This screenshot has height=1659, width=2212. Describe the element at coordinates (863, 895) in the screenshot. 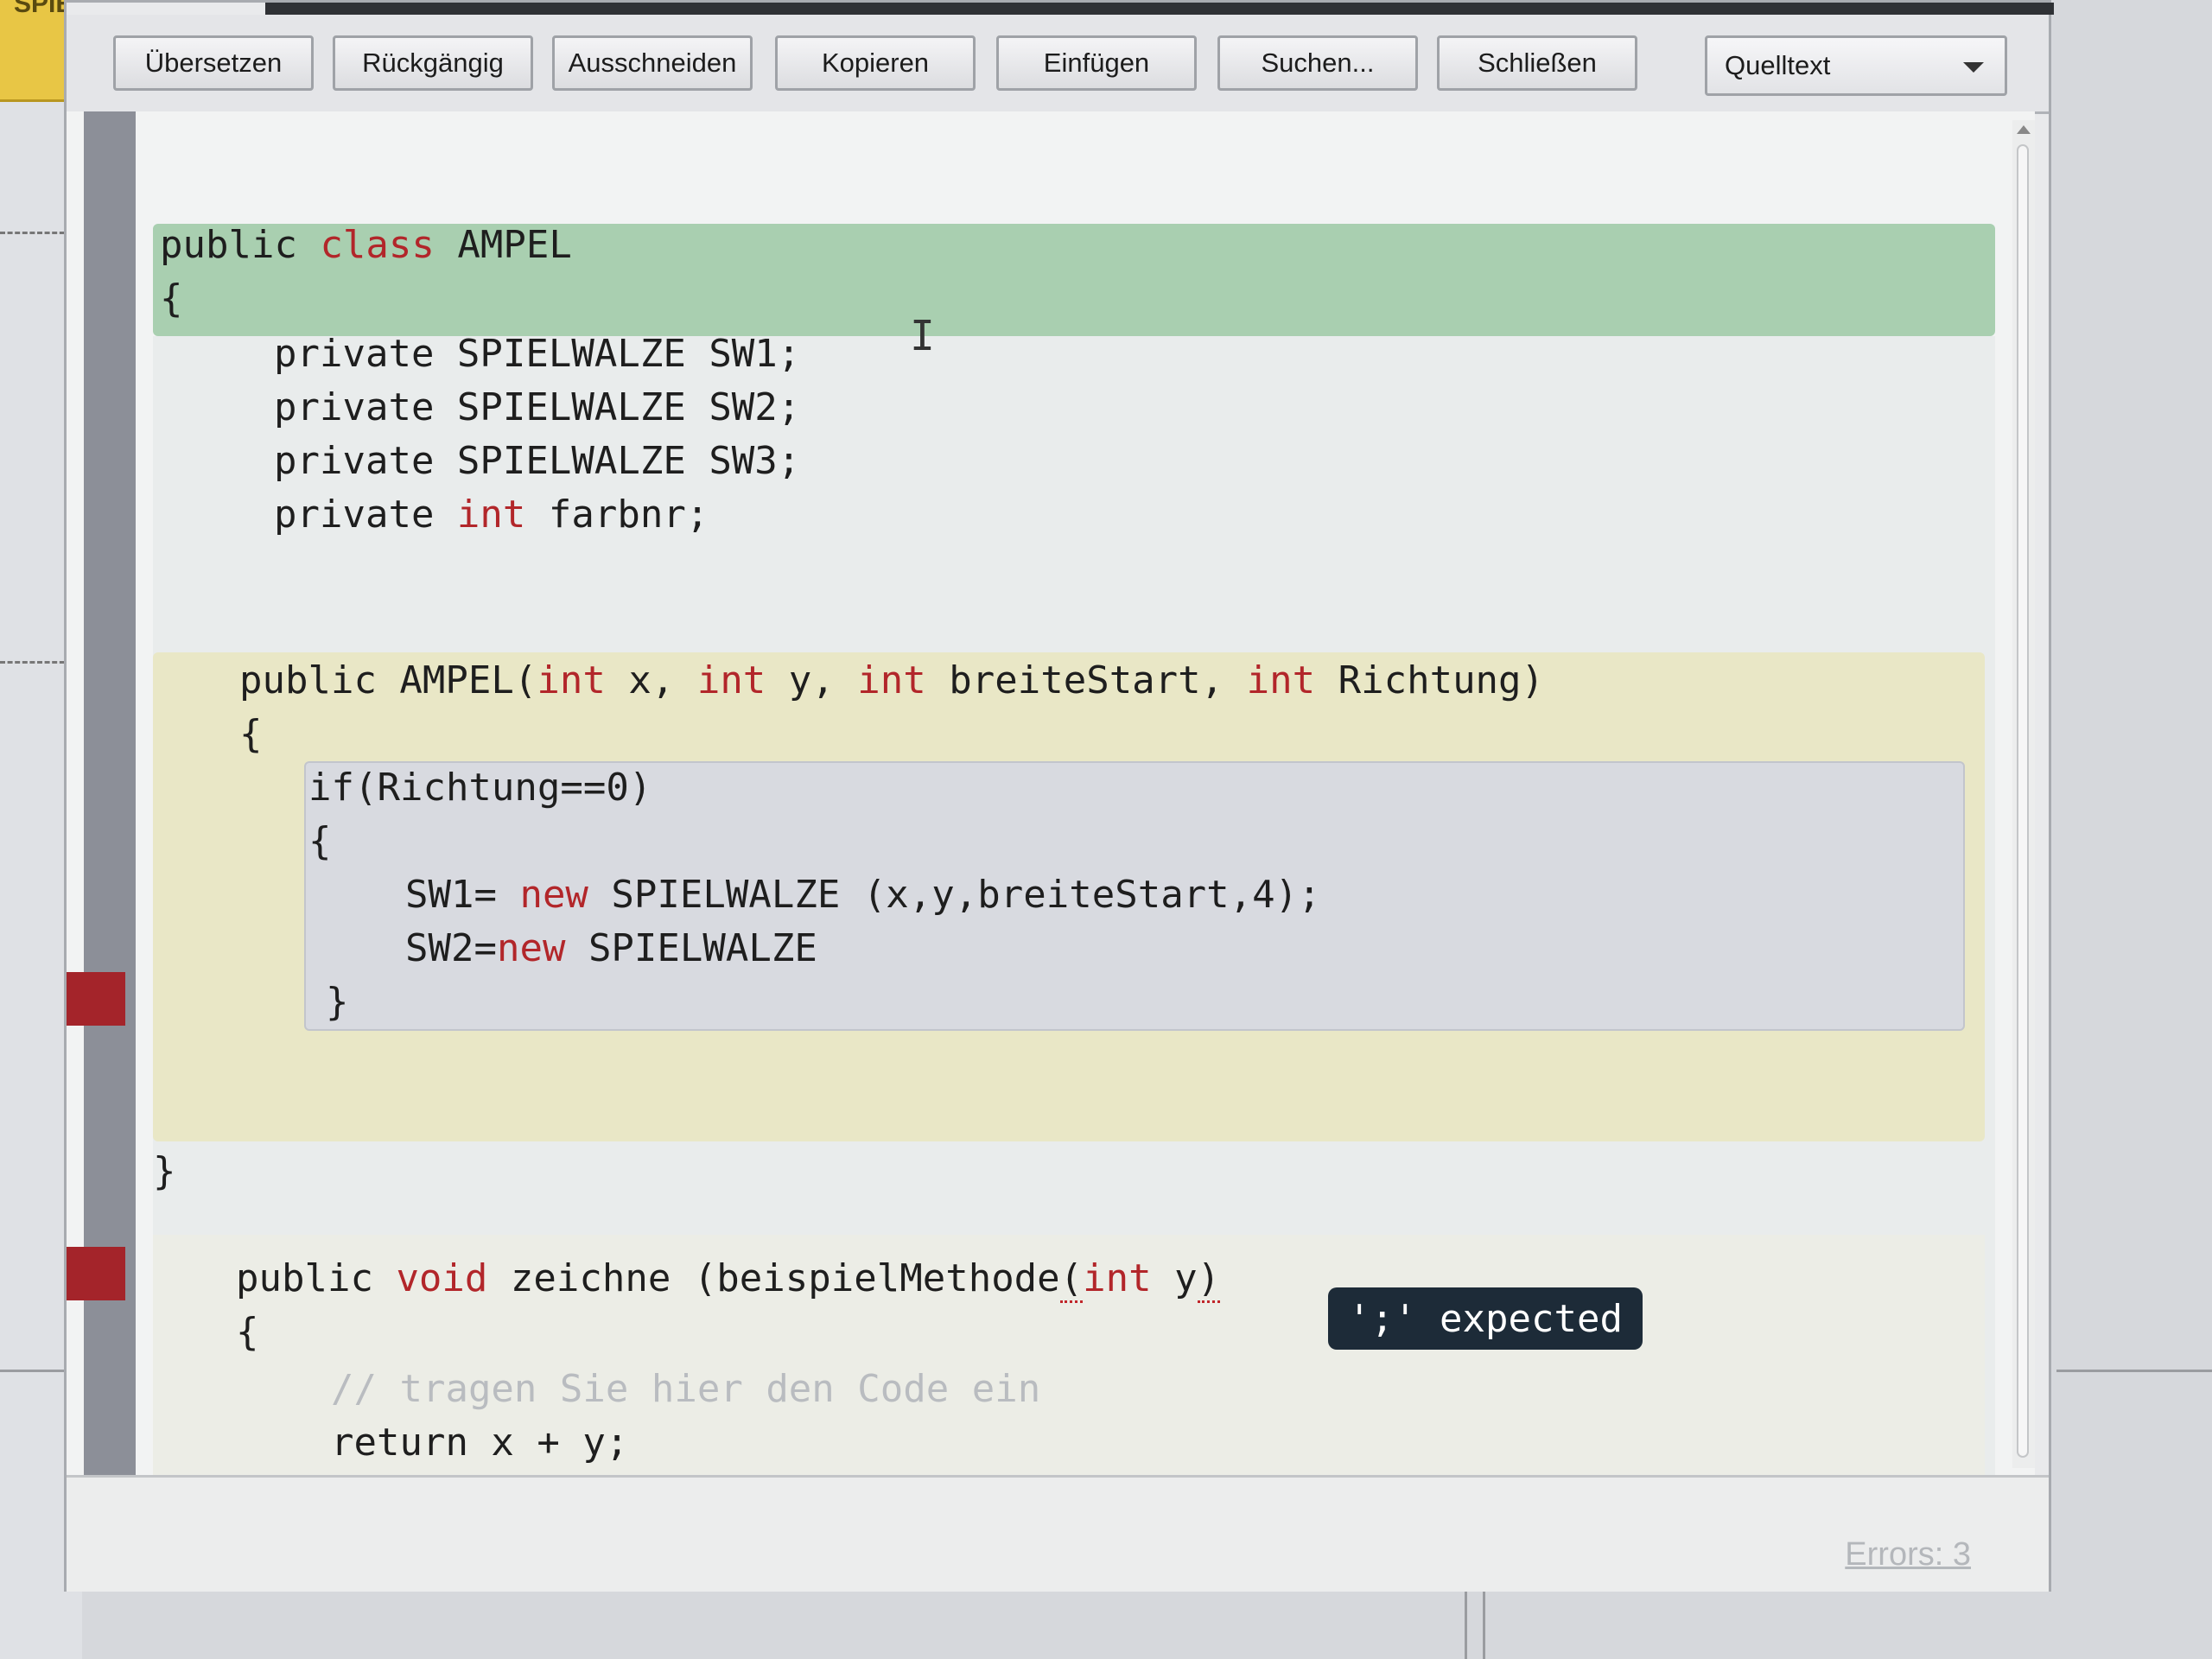

I see `code-line: SW1= new SPIELWALZE (x,y,breiteStart,4);` at that location.